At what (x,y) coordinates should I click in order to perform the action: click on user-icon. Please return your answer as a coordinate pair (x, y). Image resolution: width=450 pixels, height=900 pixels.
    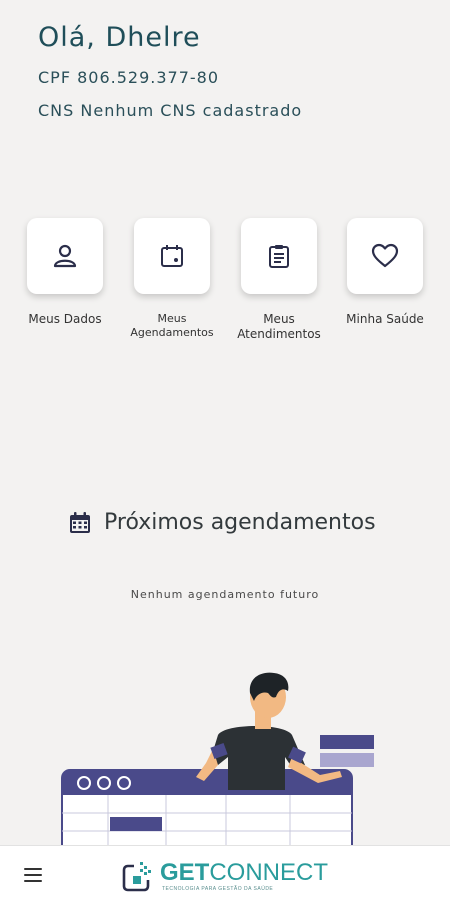
    Looking at the image, I should click on (65, 256).